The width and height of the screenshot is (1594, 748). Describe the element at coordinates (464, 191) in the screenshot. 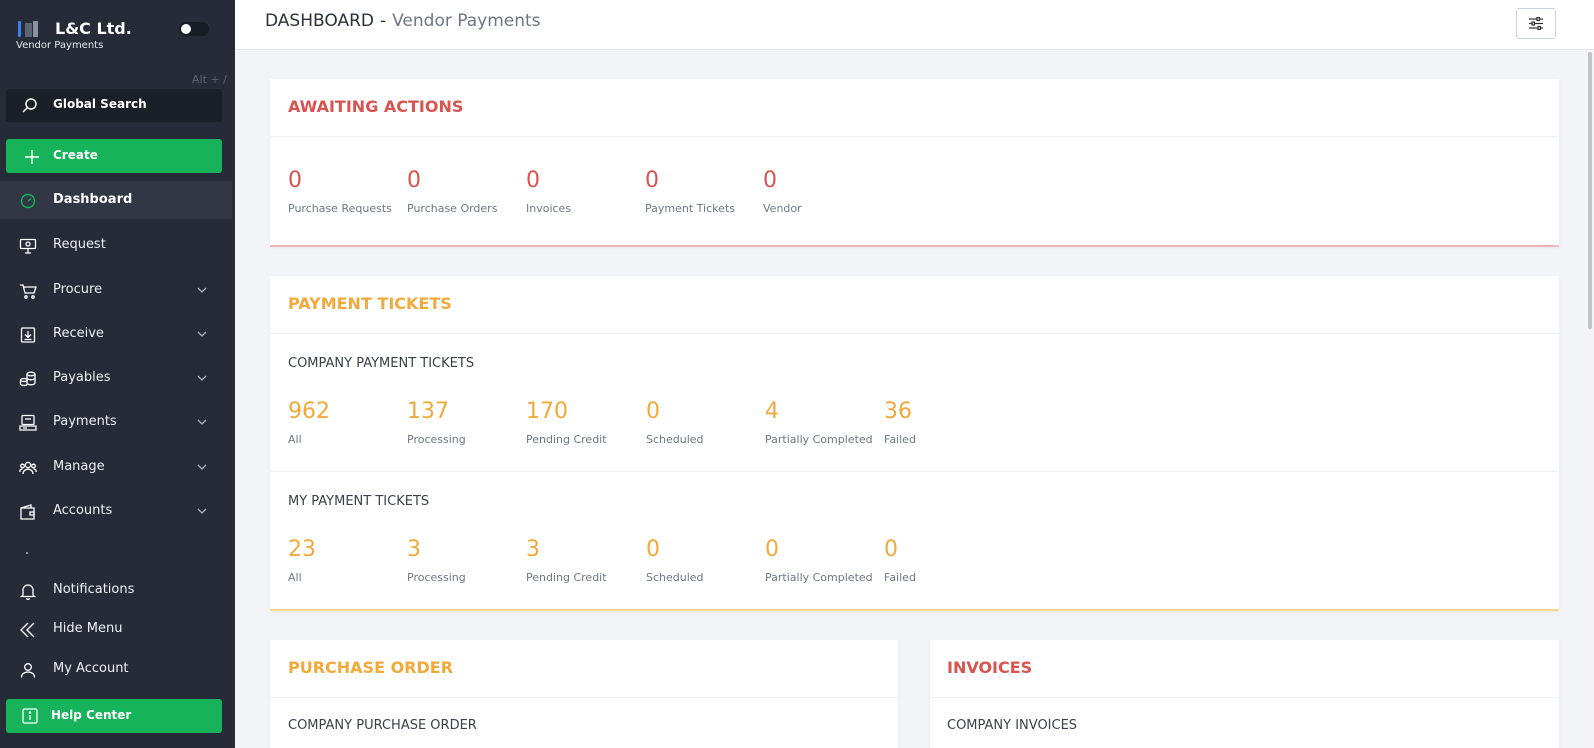

I see `stat-purchase-orders: 0 Purchase Orders` at that location.